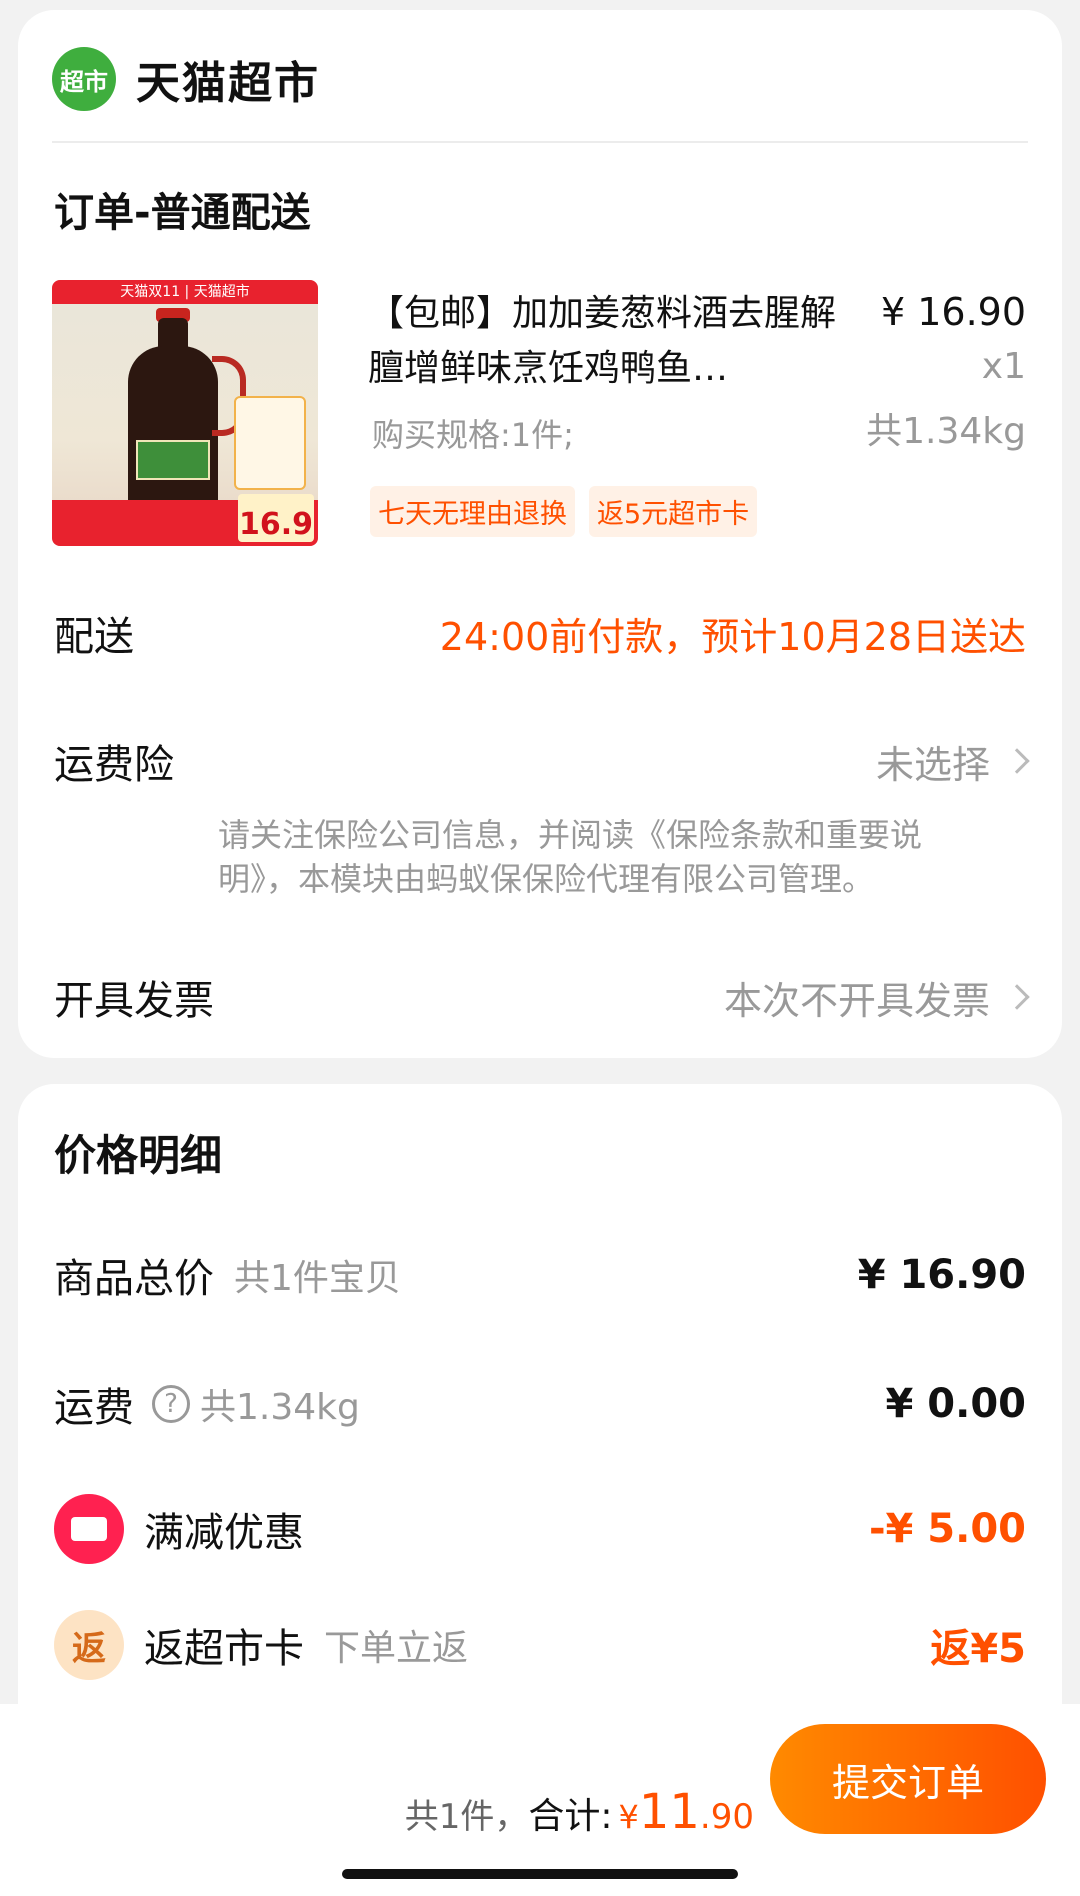 Image resolution: width=1080 pixels, height=1896 pixels. Describe the element at coordinates (276, 518) in the screenshot. I see `product-image-price: 16.9` at that location.